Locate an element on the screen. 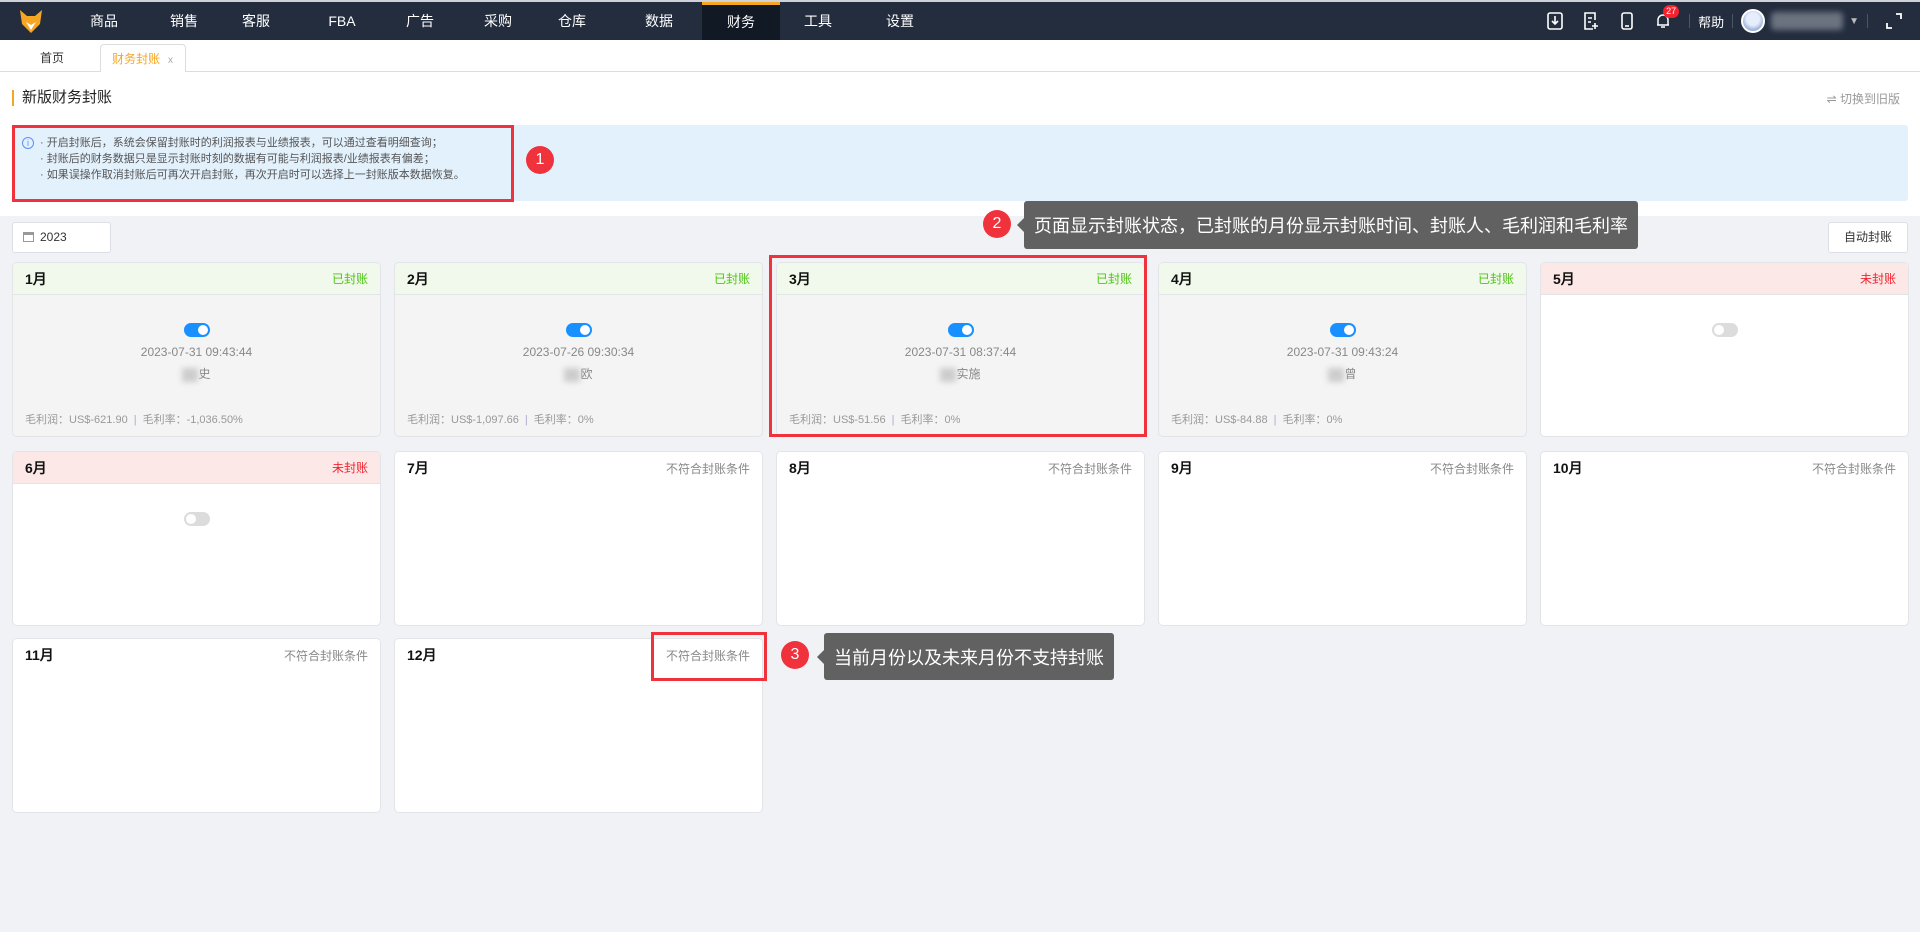  month-label: 11月 is located at coordinates (39, 655).